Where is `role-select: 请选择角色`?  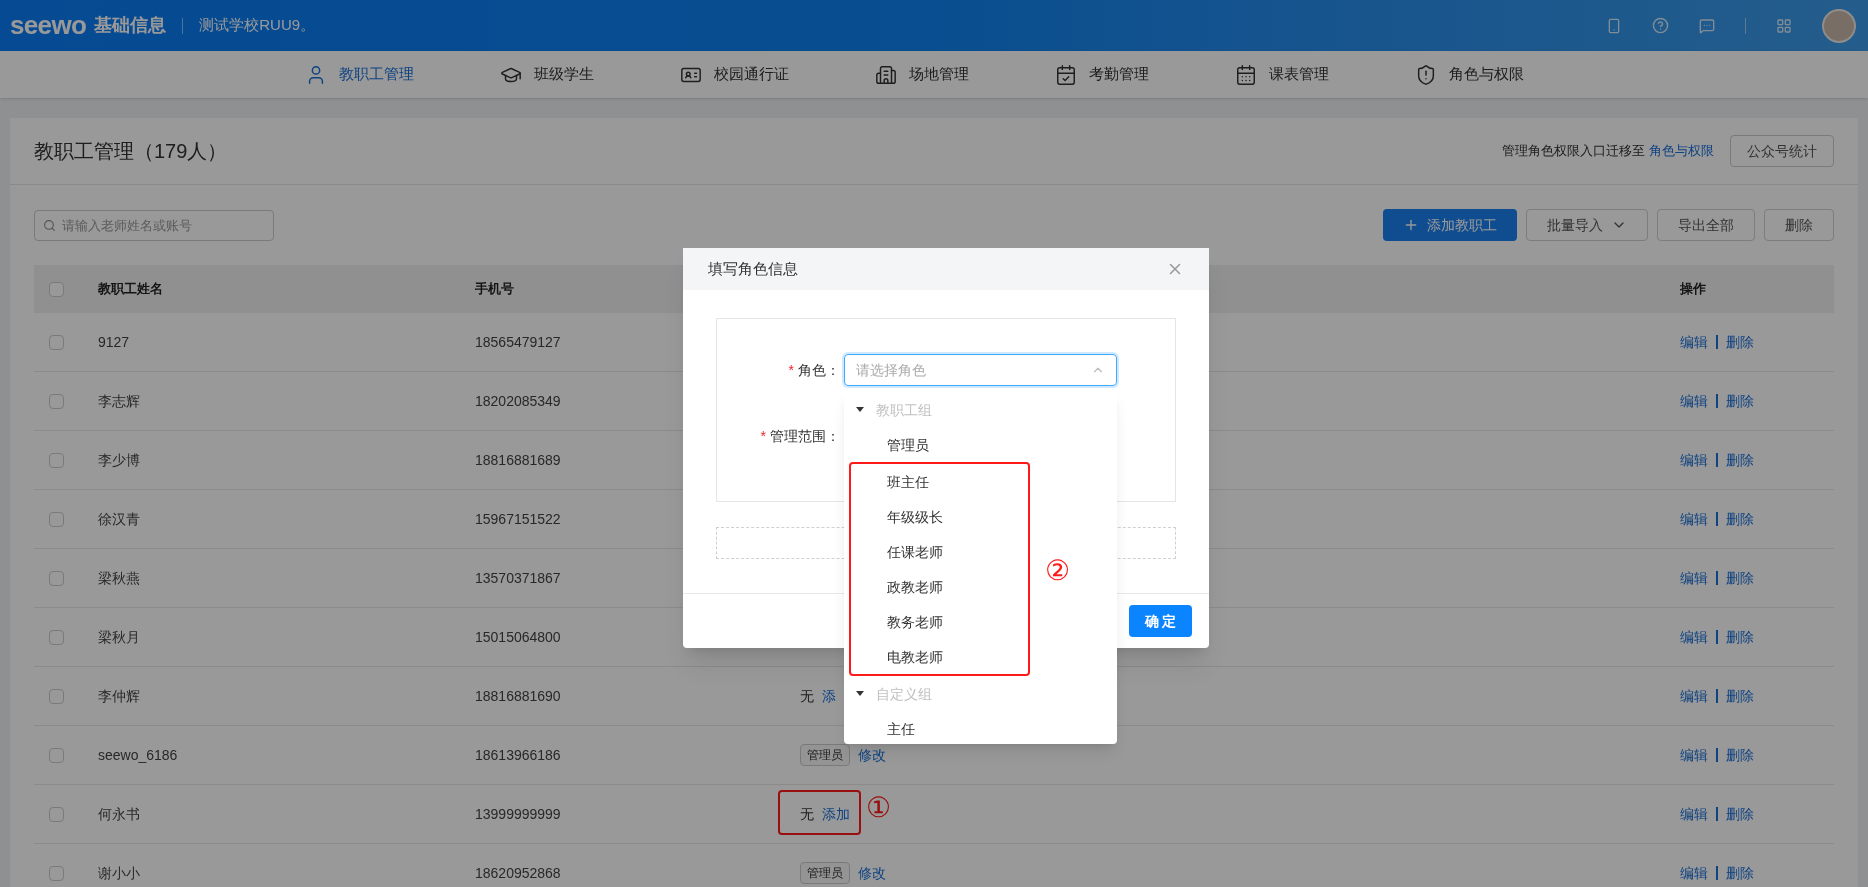
role-select: 请选择角色 is located at coordinates (980, 370).